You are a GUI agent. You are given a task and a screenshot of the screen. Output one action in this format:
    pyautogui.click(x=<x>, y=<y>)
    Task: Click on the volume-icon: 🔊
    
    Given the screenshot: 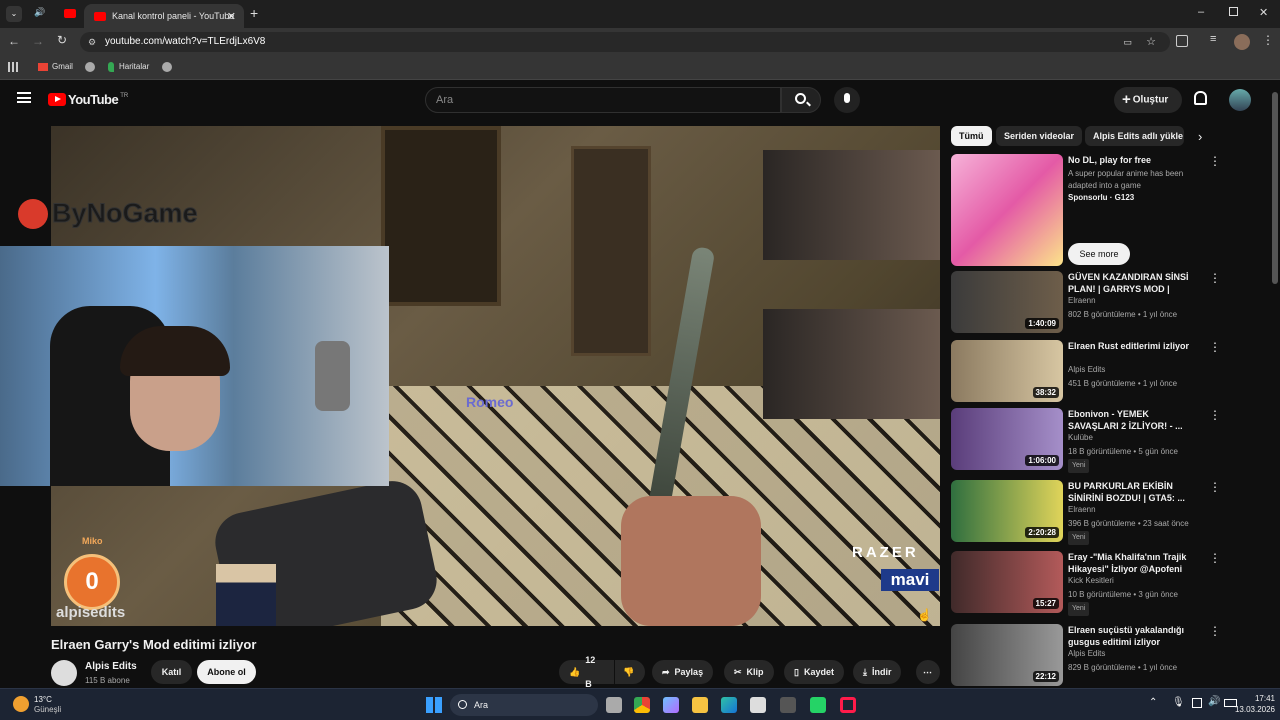 What is the action you would take?
    pyautogui.click(x=1214, y=701)
    